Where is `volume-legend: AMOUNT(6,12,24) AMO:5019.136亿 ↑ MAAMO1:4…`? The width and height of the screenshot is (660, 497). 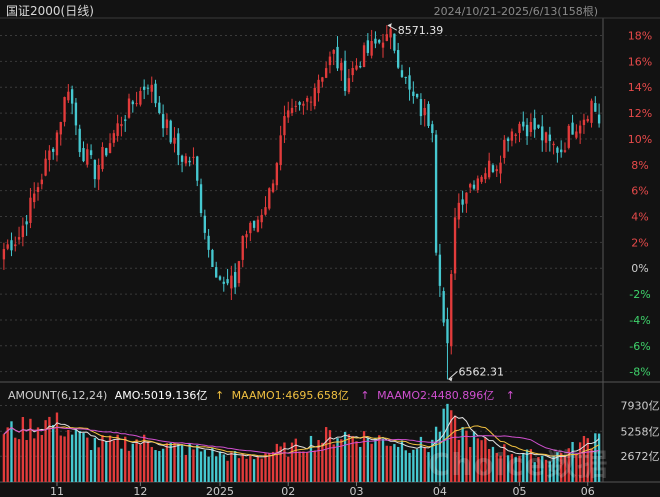
volume-legend: AMOUNT(6,12,24) AMO:5019.136亿 ↑ MAAMO1:4… is located at coordinates (263, 395).